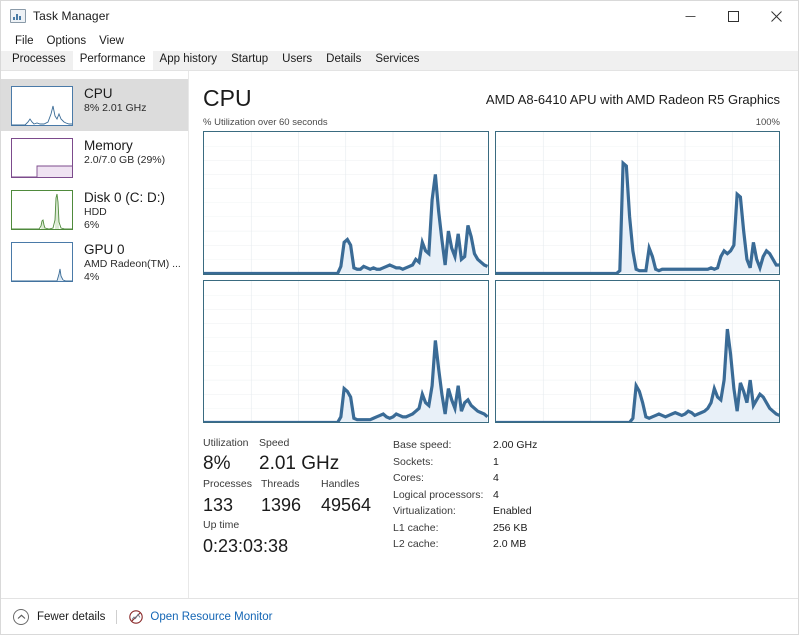 The image size is (799, 635). Describe the element at coordinates (227, 98) in the screenshot. I see `page-title: CPU` at that location.